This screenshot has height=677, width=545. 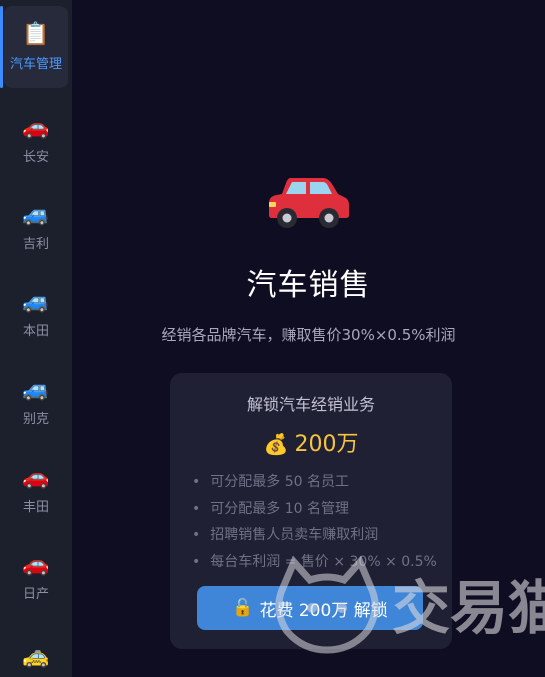 I want to click on card-title: 解锁汽车经销业务, so click(x=310, y=404).